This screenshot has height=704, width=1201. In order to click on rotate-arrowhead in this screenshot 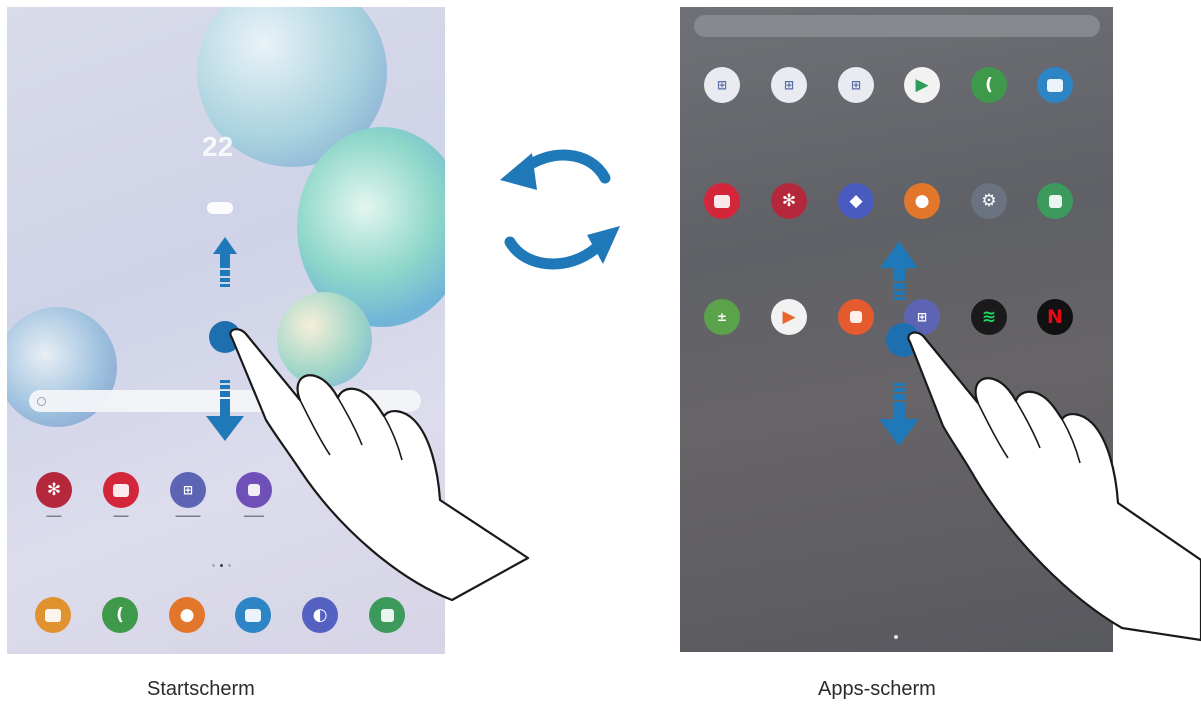, I will do `click(518, 171)`.